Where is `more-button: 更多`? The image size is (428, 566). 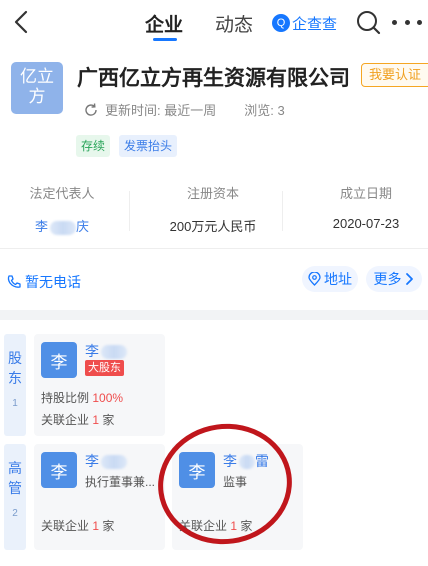 more-button: 更多 is located at coordinates (394, 279).